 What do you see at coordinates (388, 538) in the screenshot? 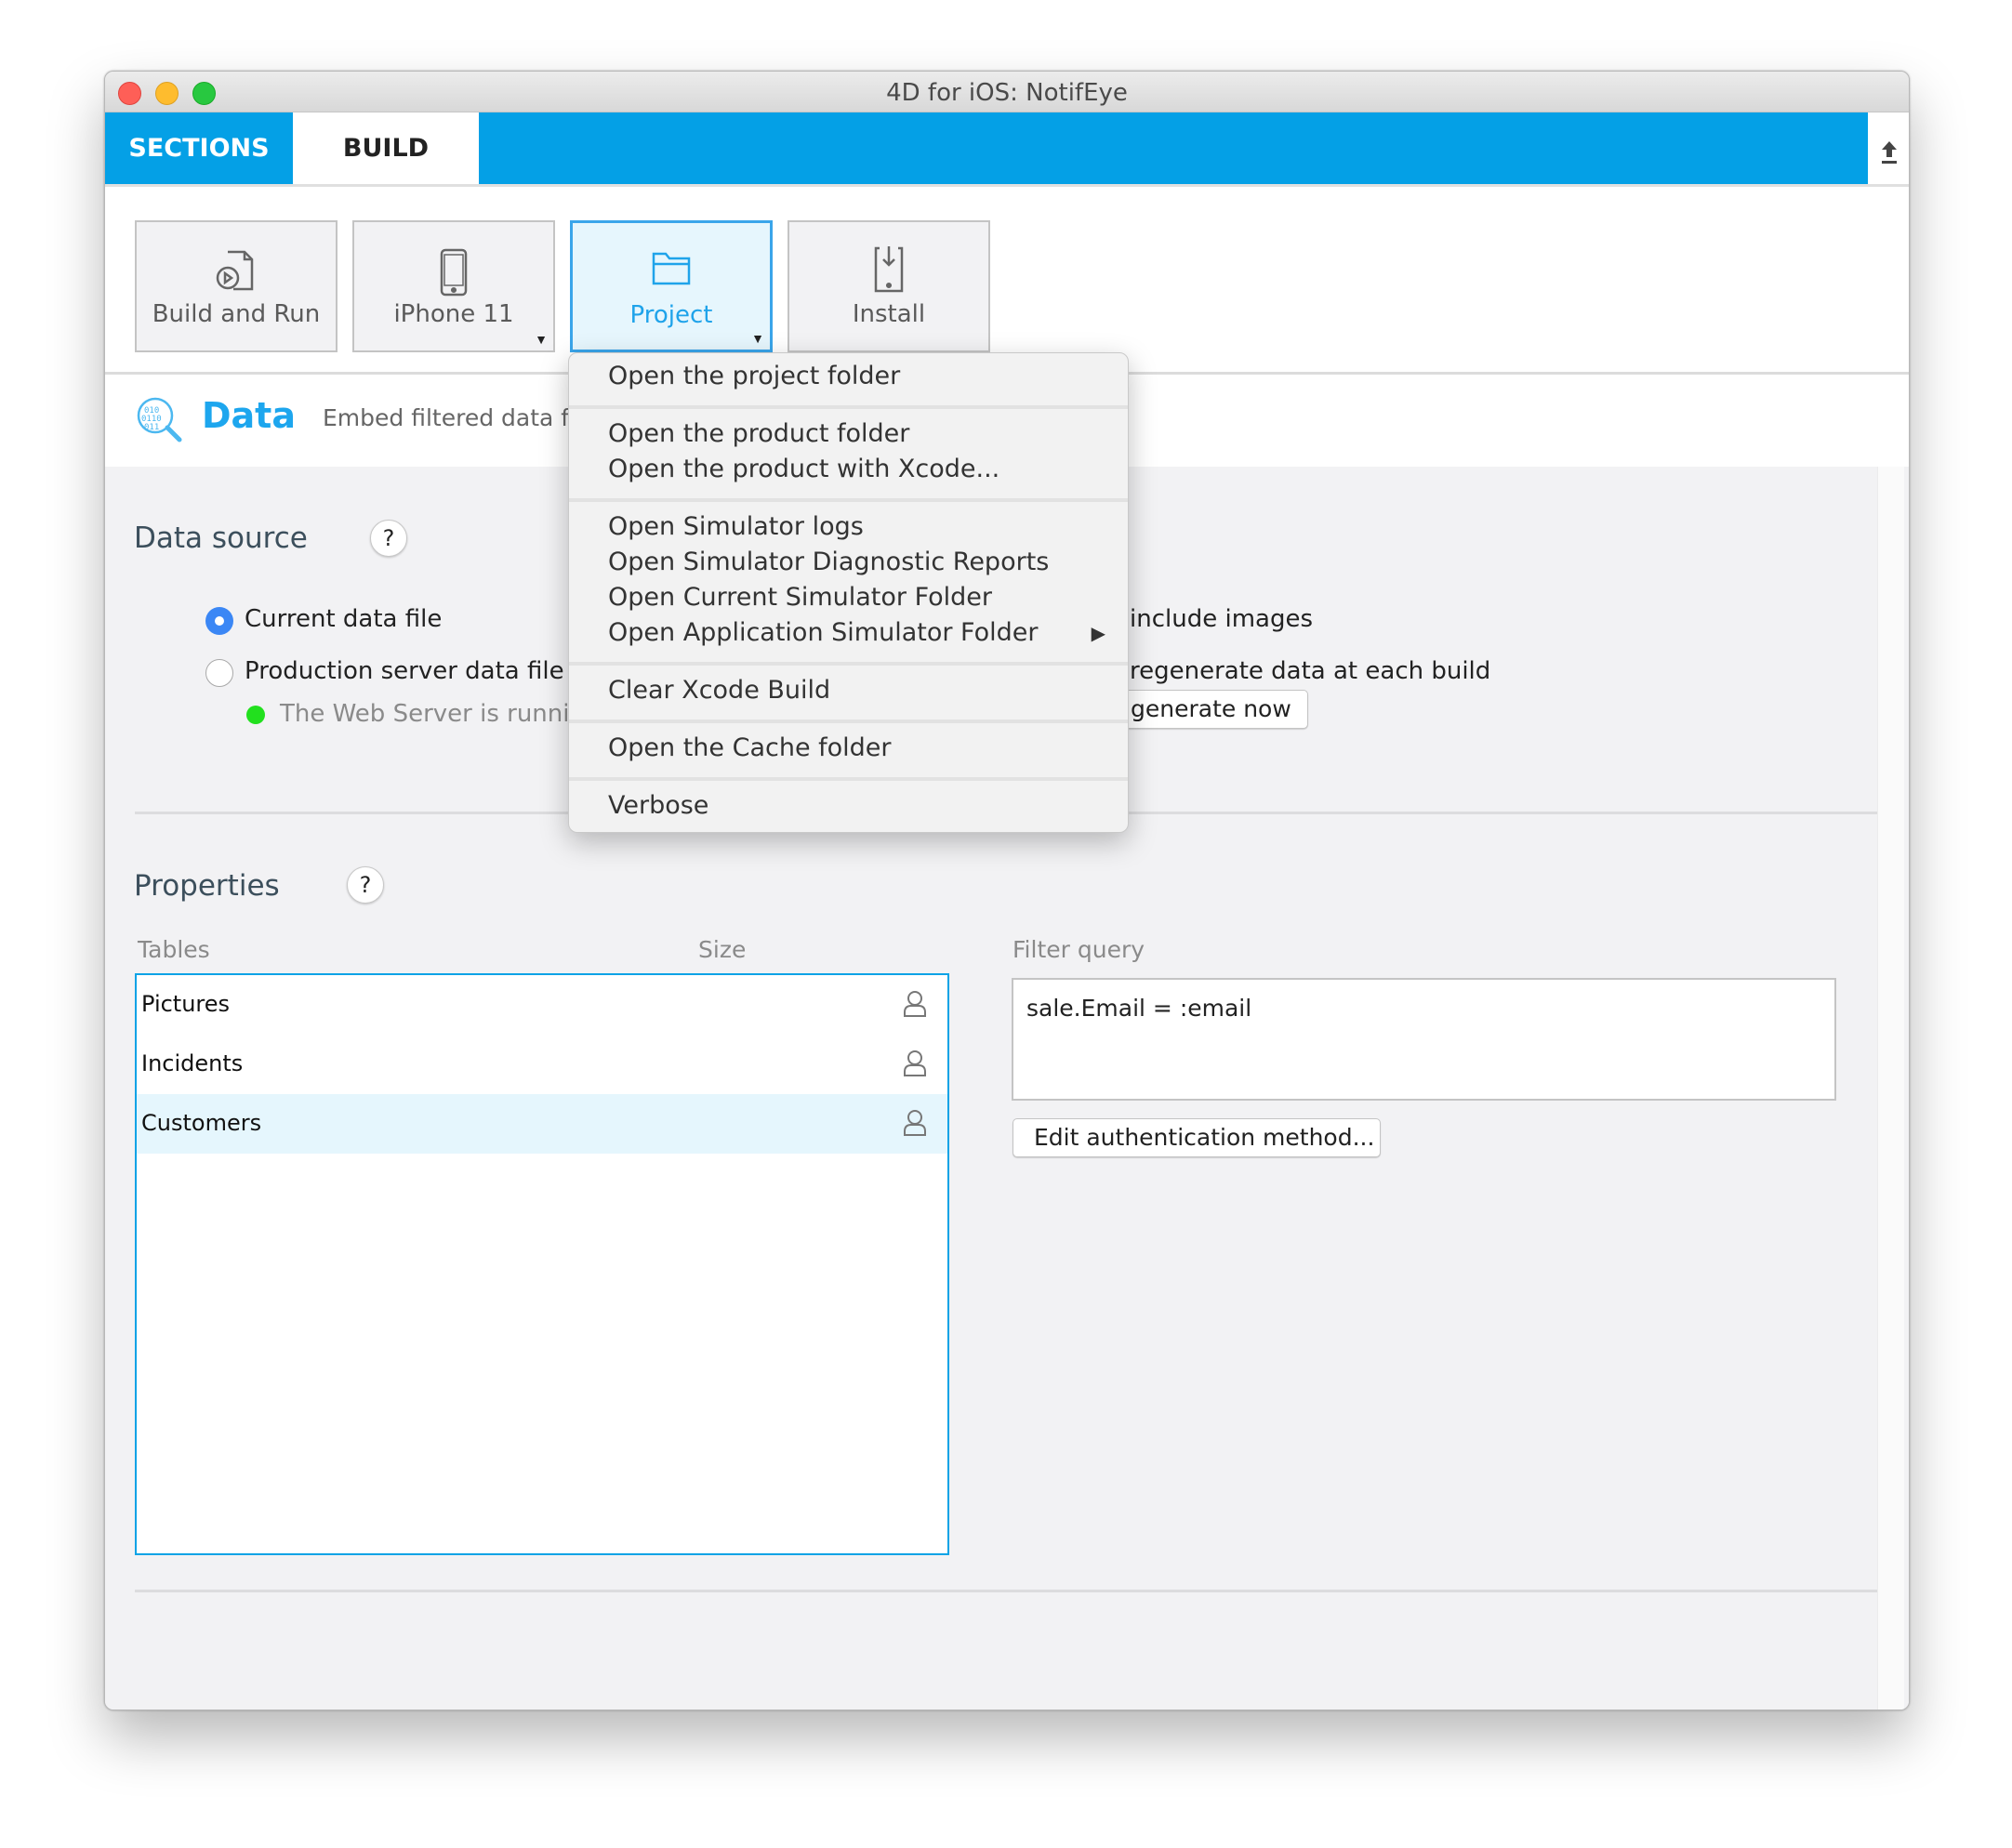
I see `data-source-help-button: ?` at bounding box center [388, 538].